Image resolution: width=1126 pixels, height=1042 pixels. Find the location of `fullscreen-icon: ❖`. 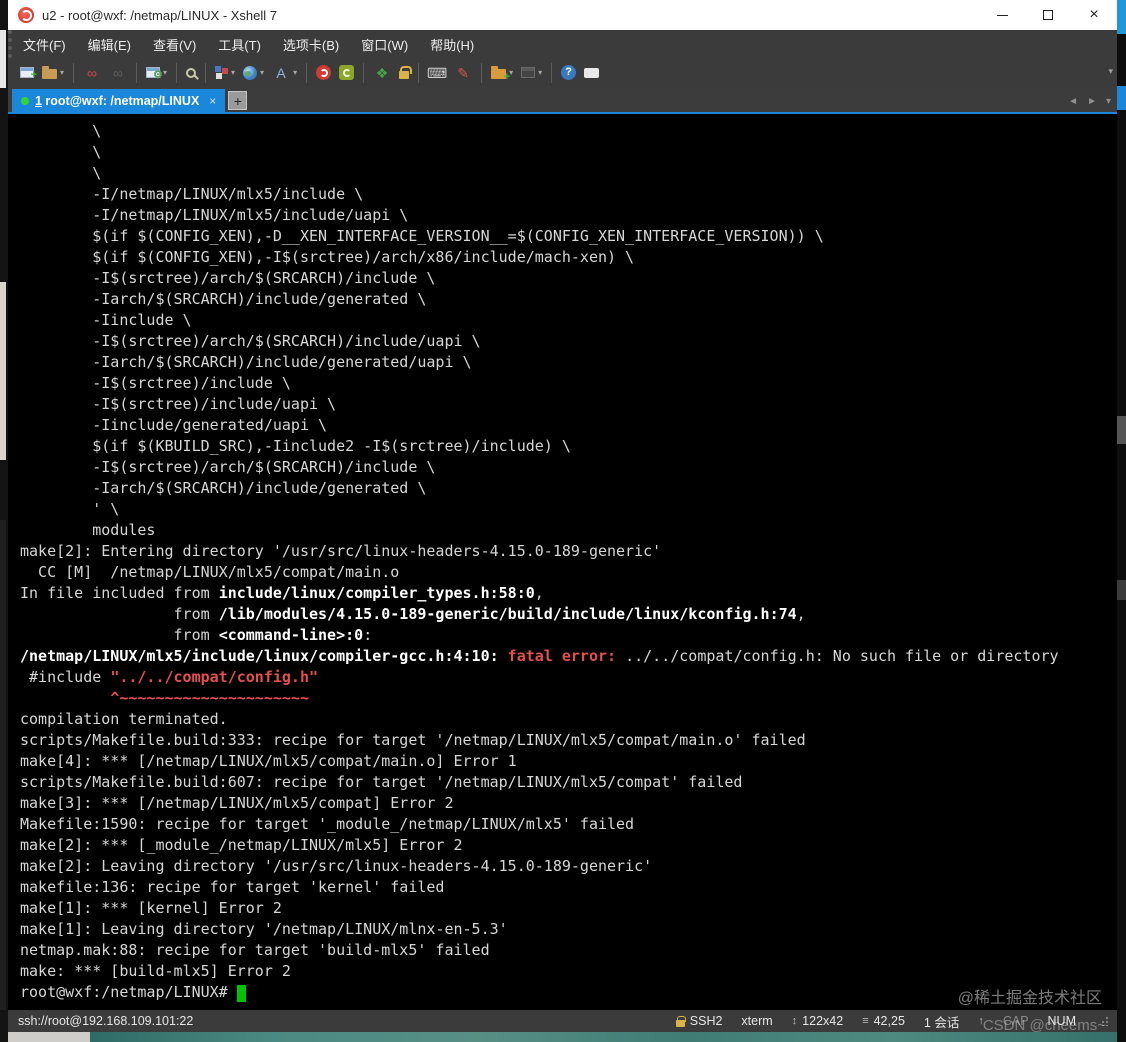

fullscreen-icon: ❖ is located at coordinates (382, 72).